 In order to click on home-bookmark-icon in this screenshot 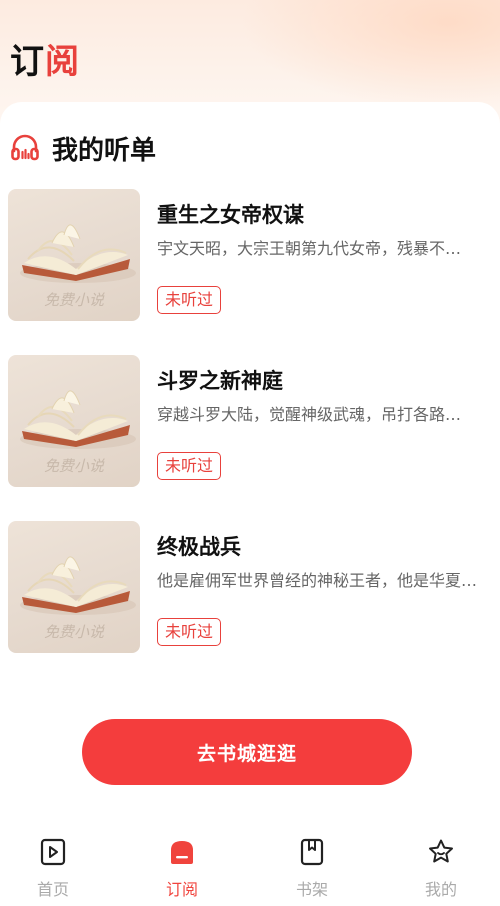, I will do `click(53, 854)`.